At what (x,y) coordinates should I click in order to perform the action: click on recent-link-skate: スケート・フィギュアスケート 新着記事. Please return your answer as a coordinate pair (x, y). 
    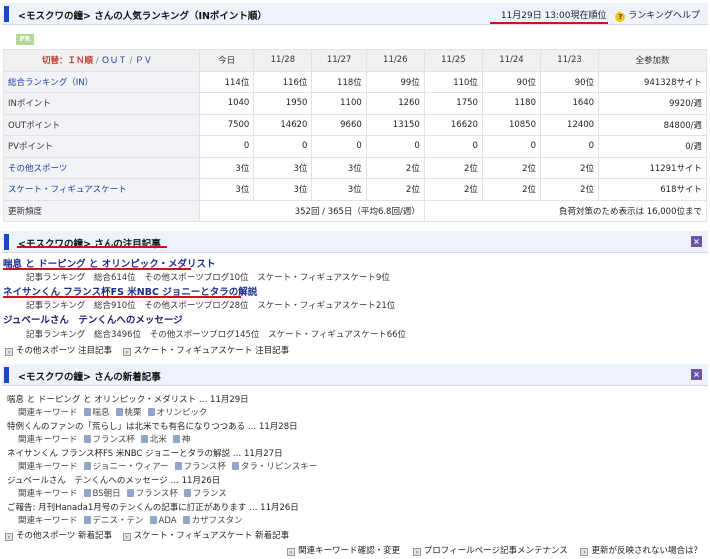
    Looking at the image, I should click on (211, 536).